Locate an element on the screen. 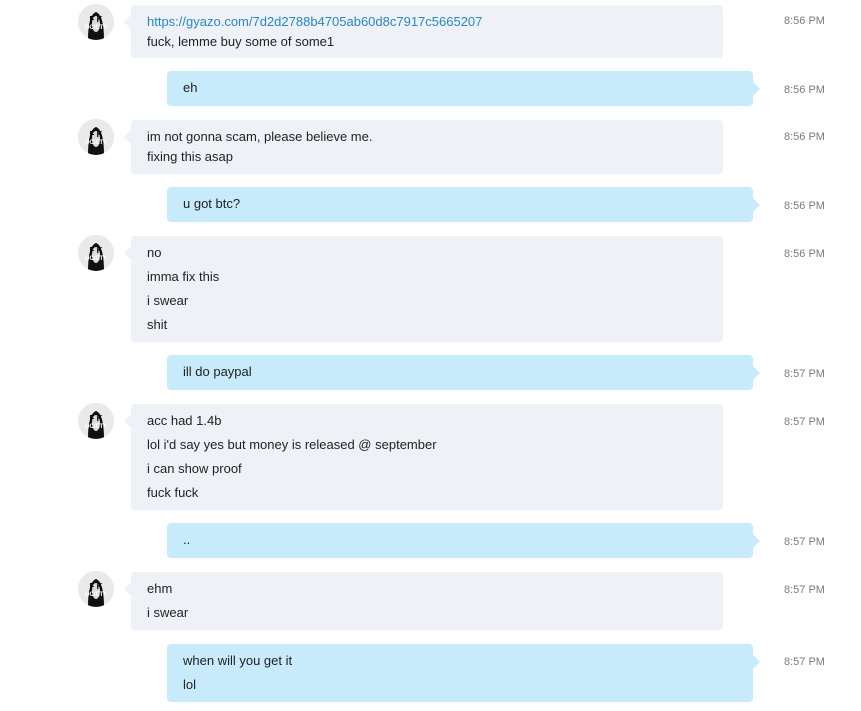 The image size is (861, 711). message-text: u got btc? is located at coordinates (212, 203).